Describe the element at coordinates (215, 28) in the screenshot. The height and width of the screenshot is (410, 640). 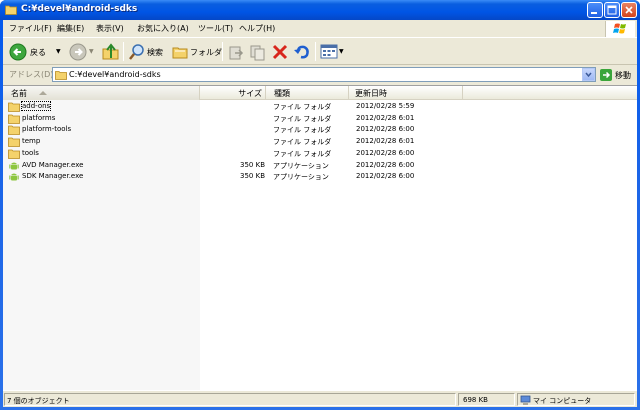
I see `menu-tools: ツール(T)` at that location.